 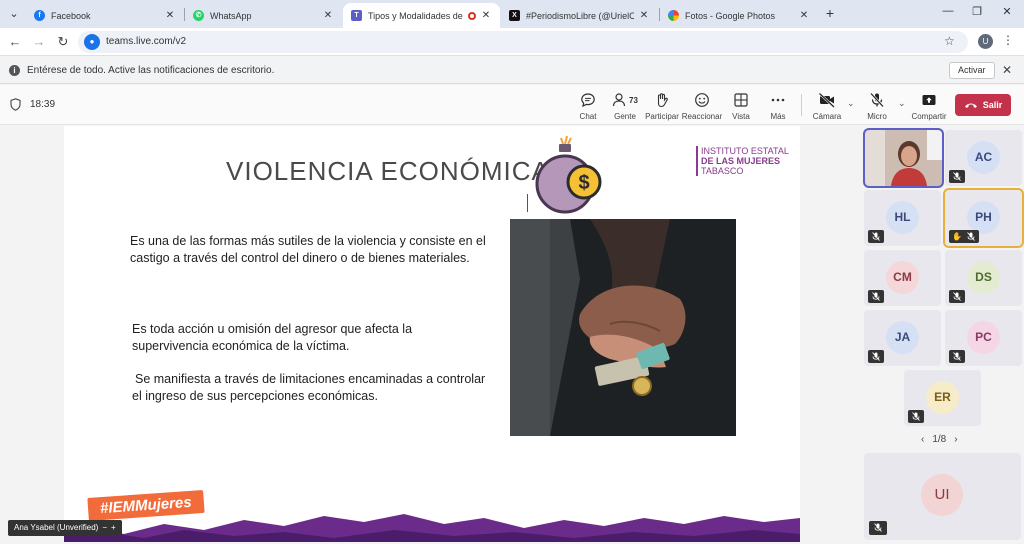 I want to click on mic-options-chevron-icon: ⌄, so click(x=902, y=103).